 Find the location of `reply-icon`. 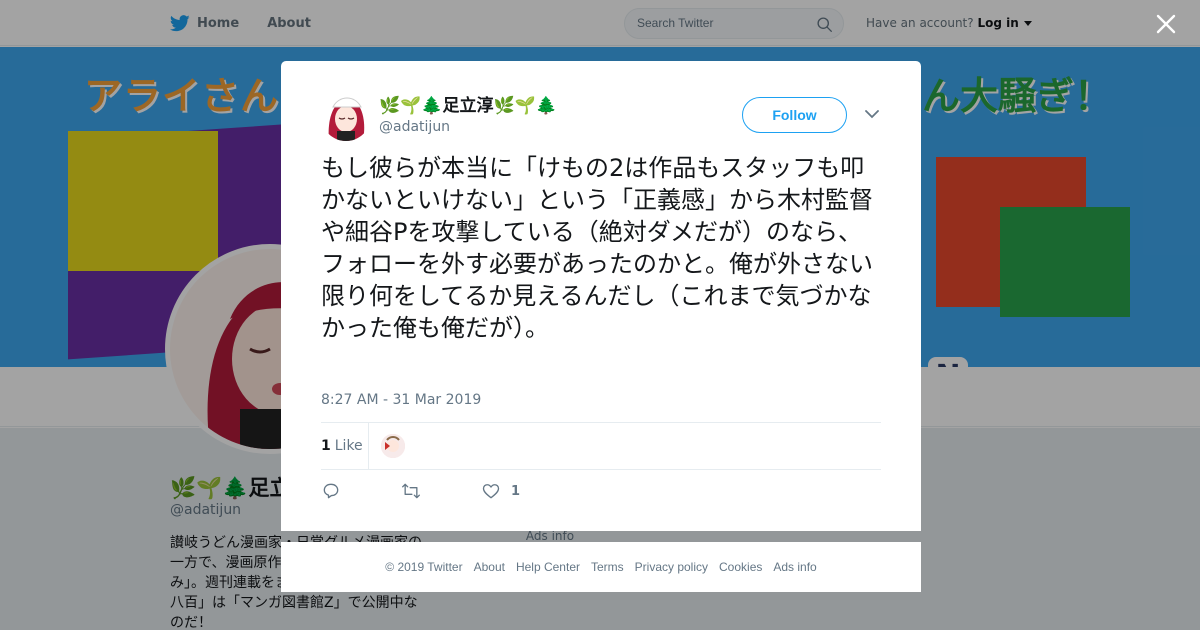

reply-icon is located at coordinates (331, 491).